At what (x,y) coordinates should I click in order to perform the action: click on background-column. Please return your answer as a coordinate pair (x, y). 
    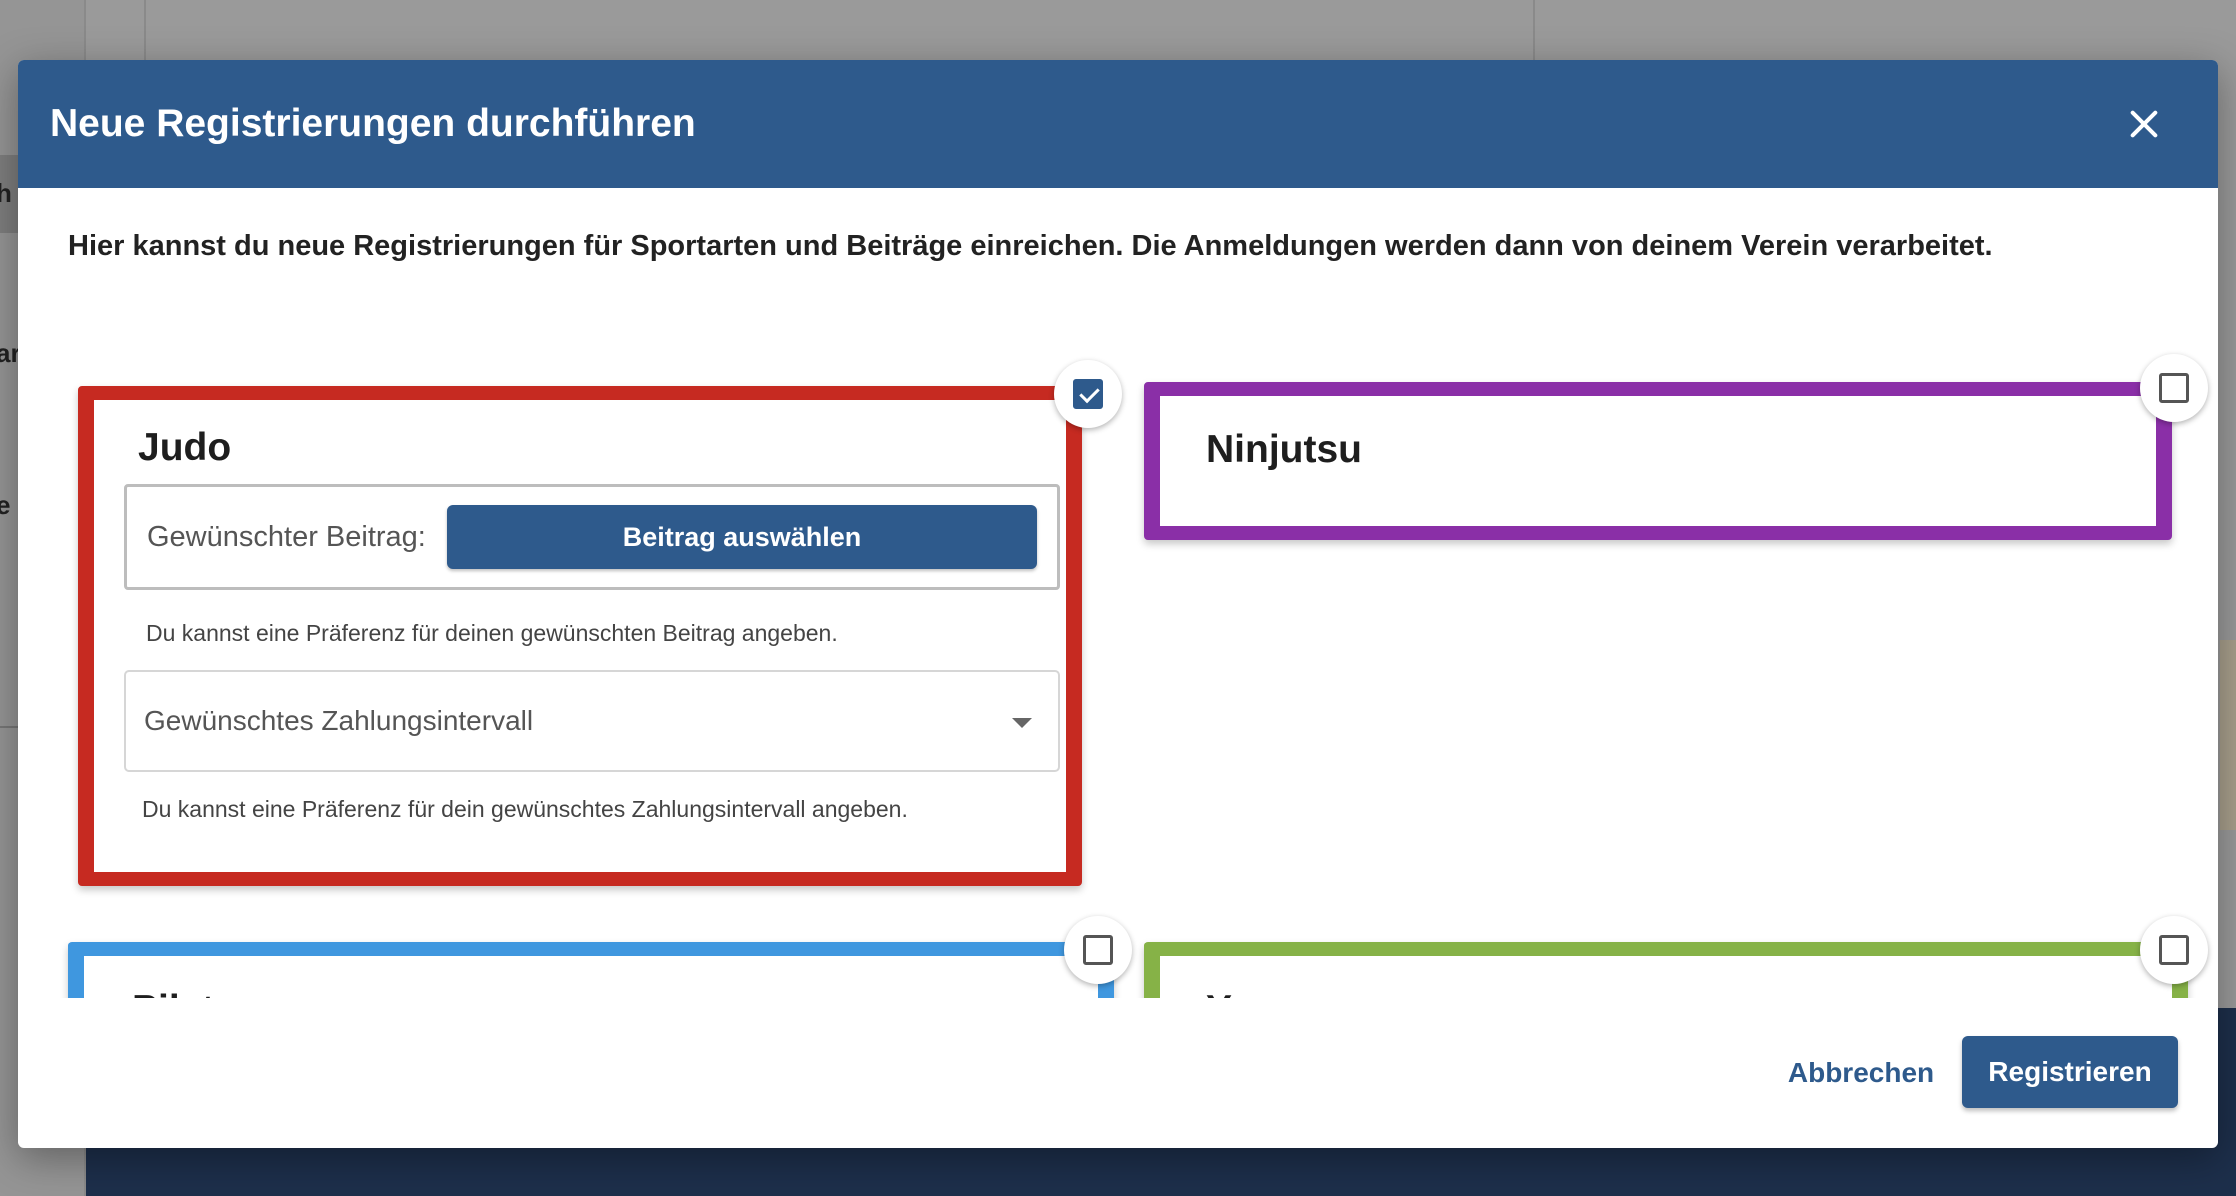
    Looking at the image, I should click on (116, 30).